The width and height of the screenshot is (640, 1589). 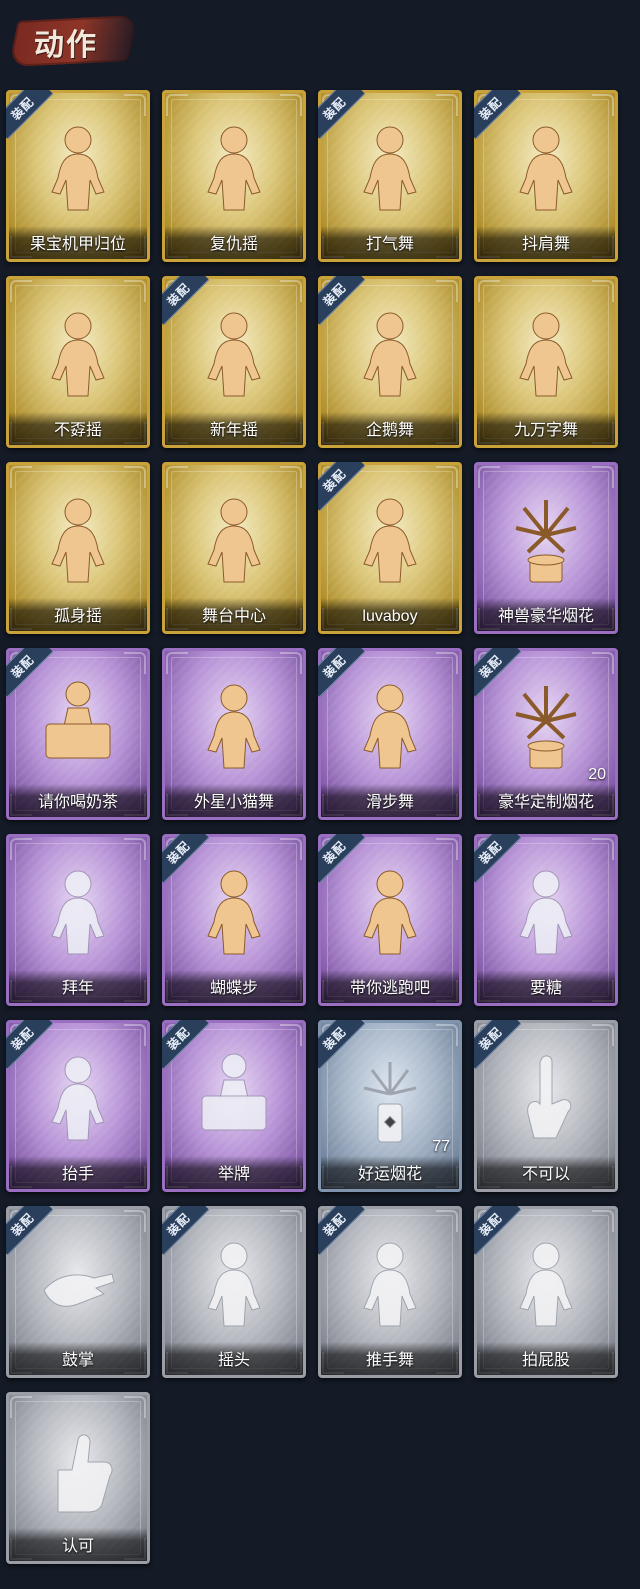 I want to click on emote-name: 好运烟花, so click(x=389, y=1174).